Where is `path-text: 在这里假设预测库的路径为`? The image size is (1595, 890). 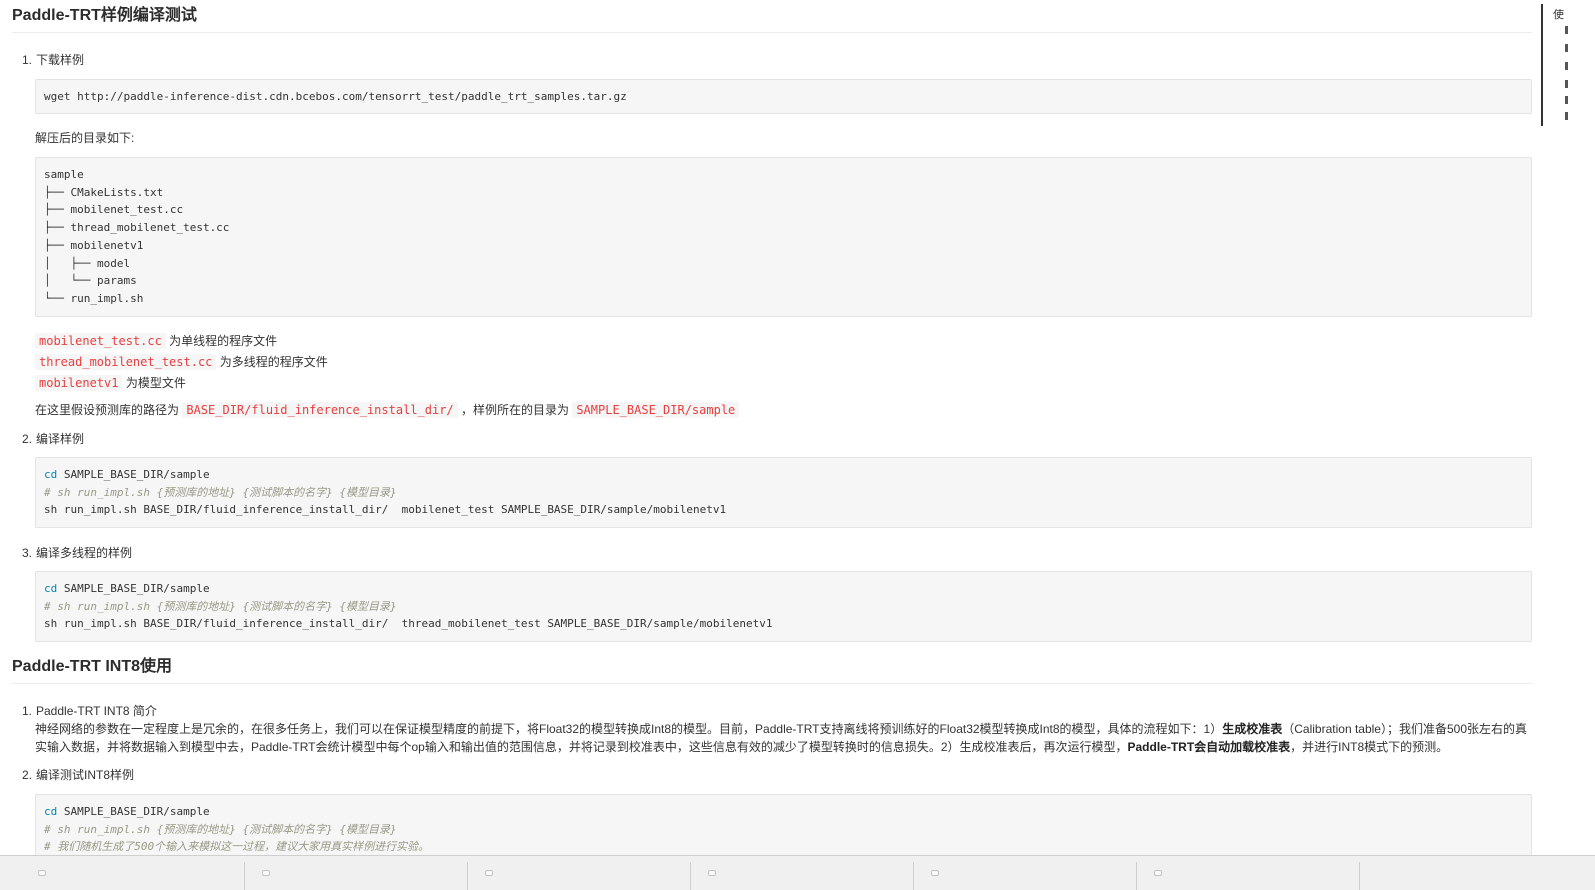
path-text: 在这里假设预测库的路径为 is located at coordinates (109, 410).